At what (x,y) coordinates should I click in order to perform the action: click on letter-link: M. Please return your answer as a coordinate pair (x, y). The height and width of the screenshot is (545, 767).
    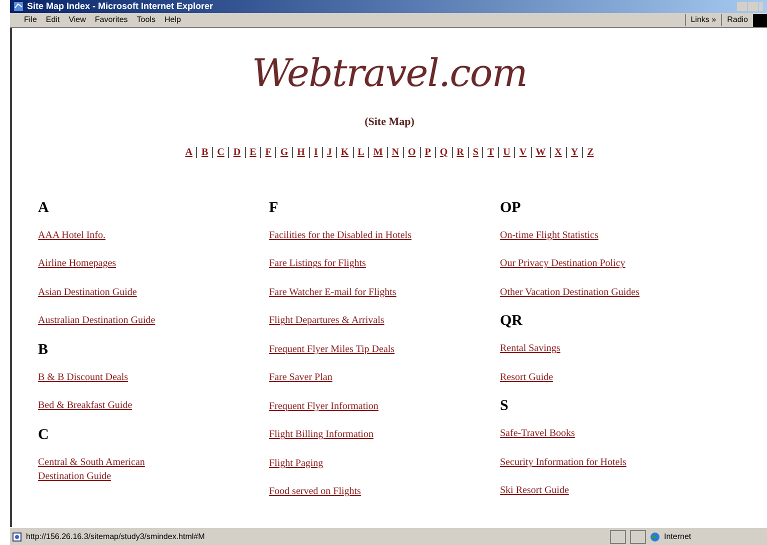
    Looking at the image, I should click on (378, 152).